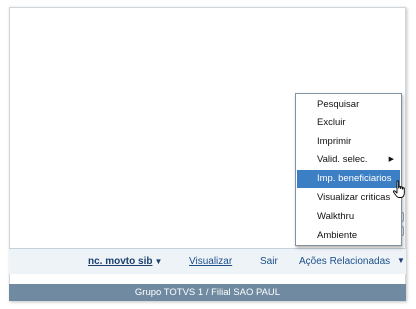 This screenshot has height=309, width=416. I want to click on menu-item-pesquisar: Pesquisar, so click(348, 105).